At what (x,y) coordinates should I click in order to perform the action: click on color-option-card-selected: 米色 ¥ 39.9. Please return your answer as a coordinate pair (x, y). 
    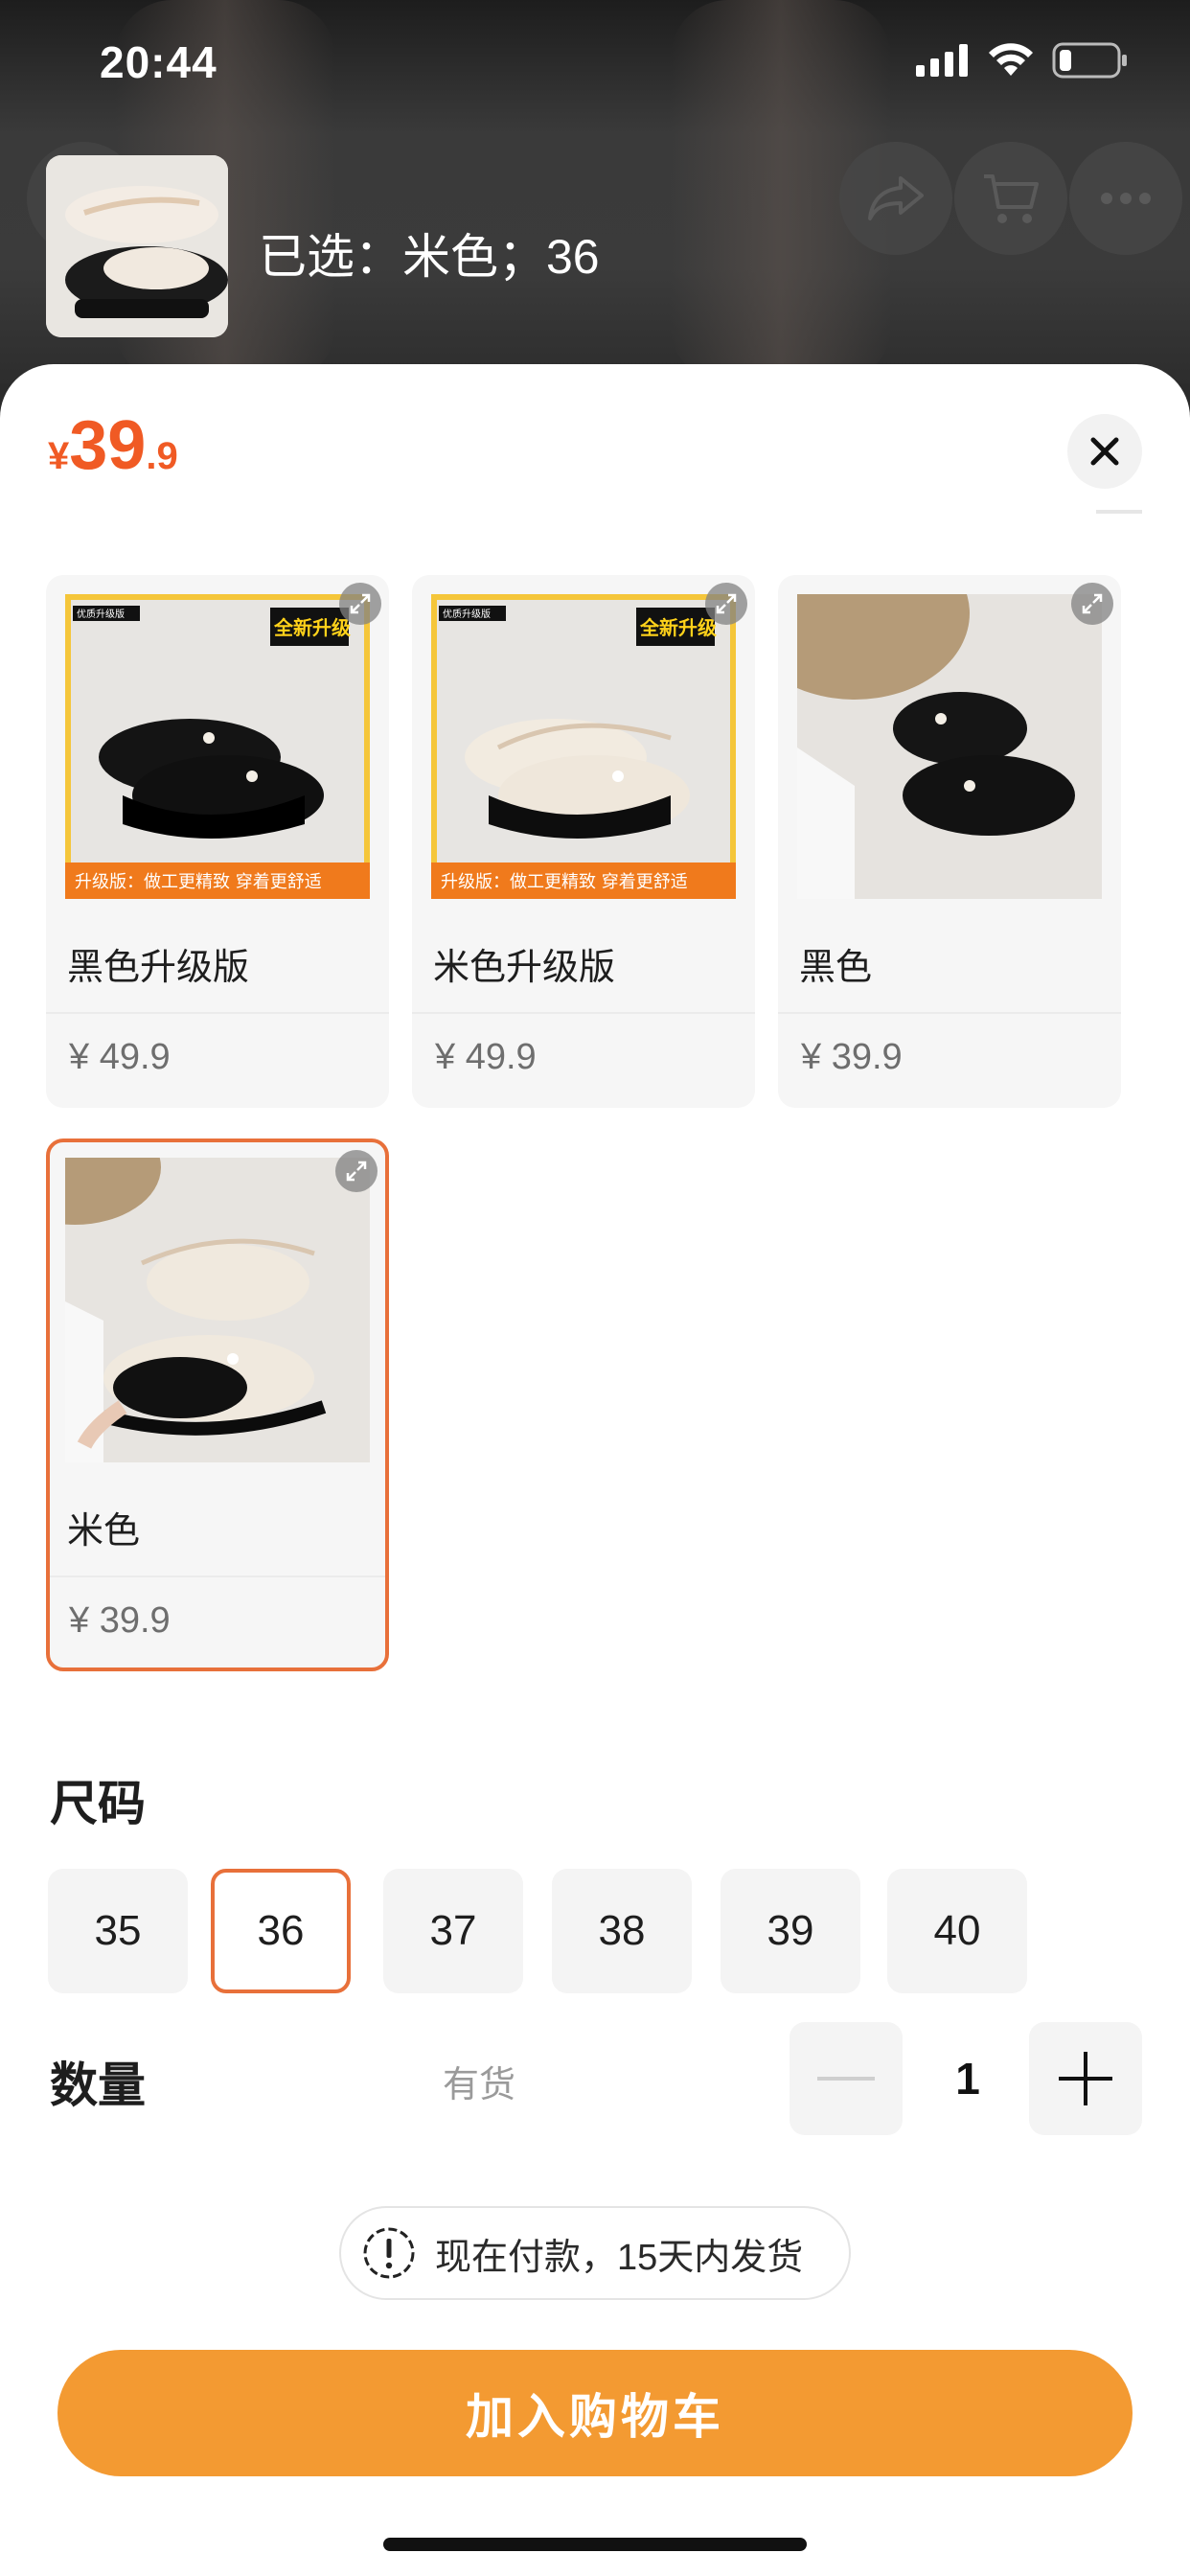
    Looking at the image, I should click on (218, 1404).